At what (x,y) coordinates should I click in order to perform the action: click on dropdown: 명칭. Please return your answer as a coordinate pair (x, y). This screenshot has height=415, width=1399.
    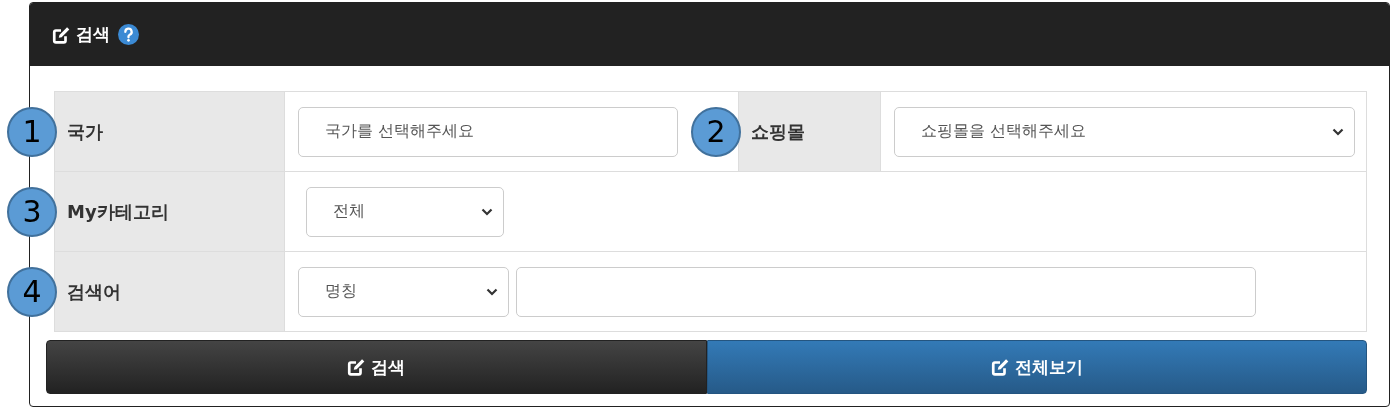
    Looking at the image, I should click on (403, 291).